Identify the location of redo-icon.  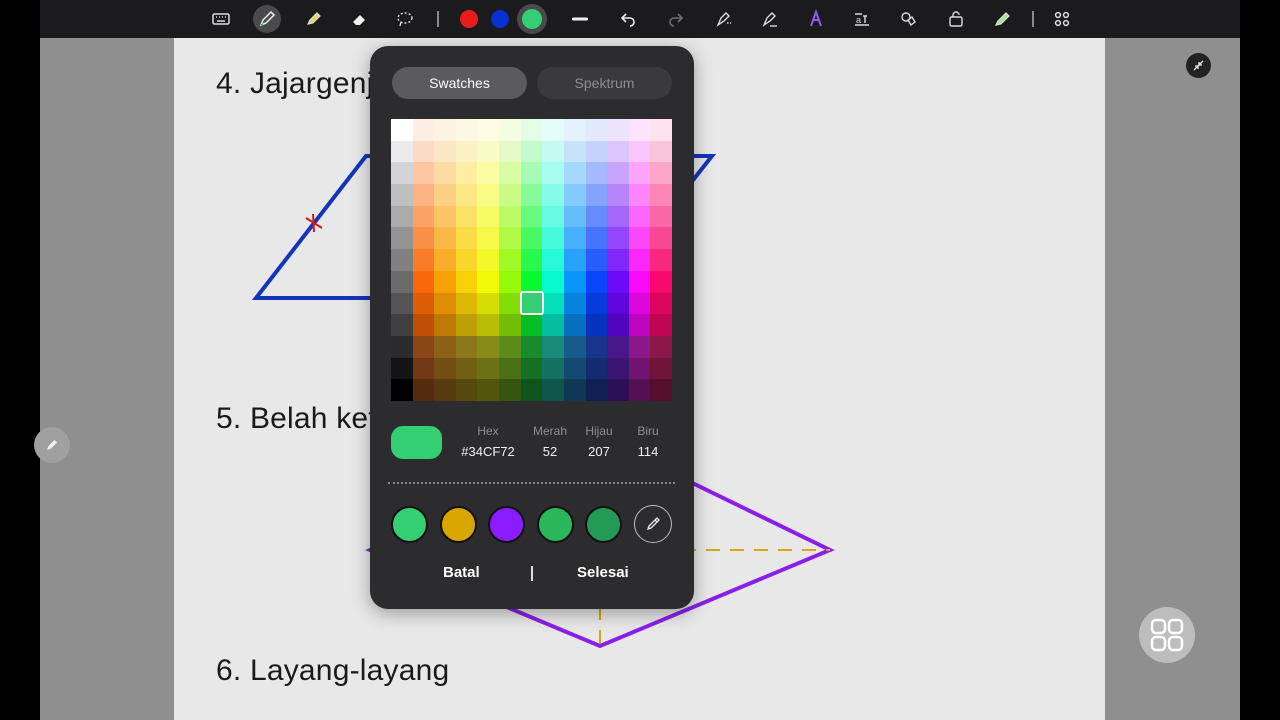
(676, 19).